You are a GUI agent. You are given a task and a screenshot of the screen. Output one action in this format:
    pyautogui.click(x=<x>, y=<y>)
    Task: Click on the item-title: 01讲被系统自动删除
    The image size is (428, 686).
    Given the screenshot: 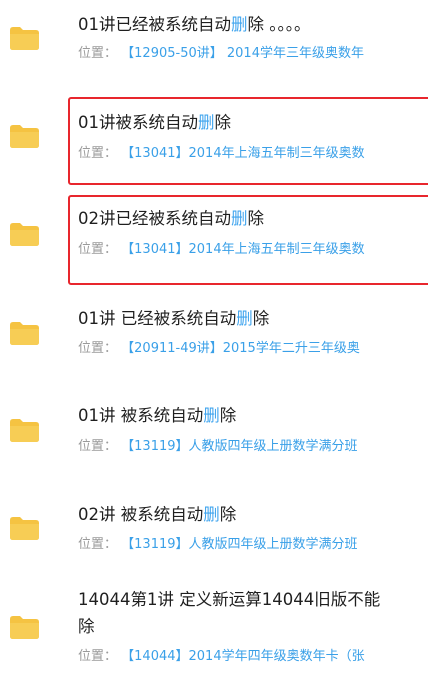 What is the action you would take?
    pyautogui.click(x=154, y=123)
    